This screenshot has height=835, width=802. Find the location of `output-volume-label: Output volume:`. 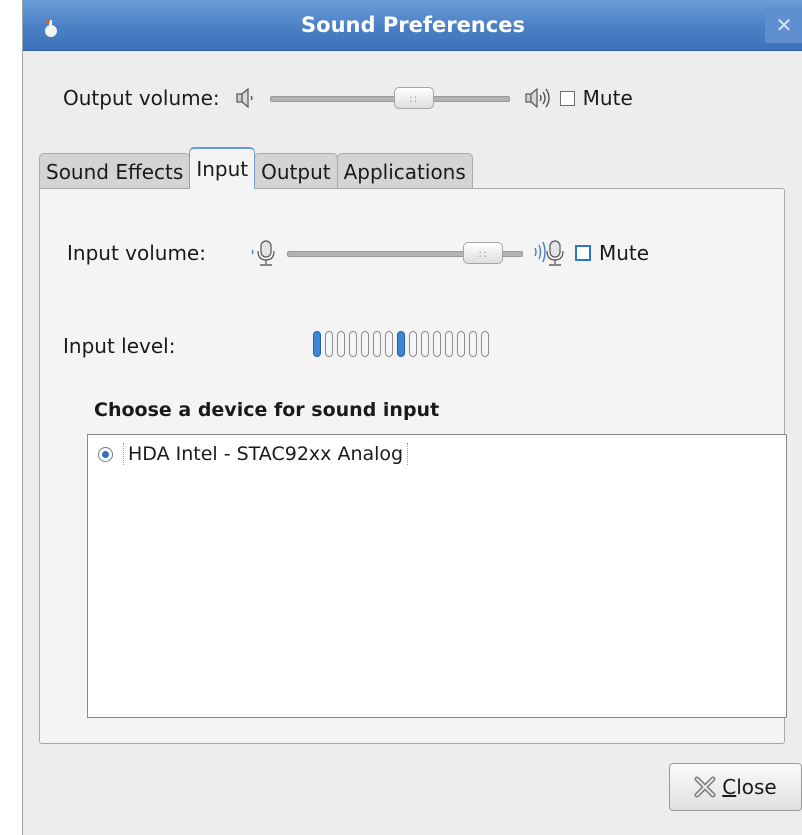

output-volume-label: Output volume: is located at coordinates (141, 98).